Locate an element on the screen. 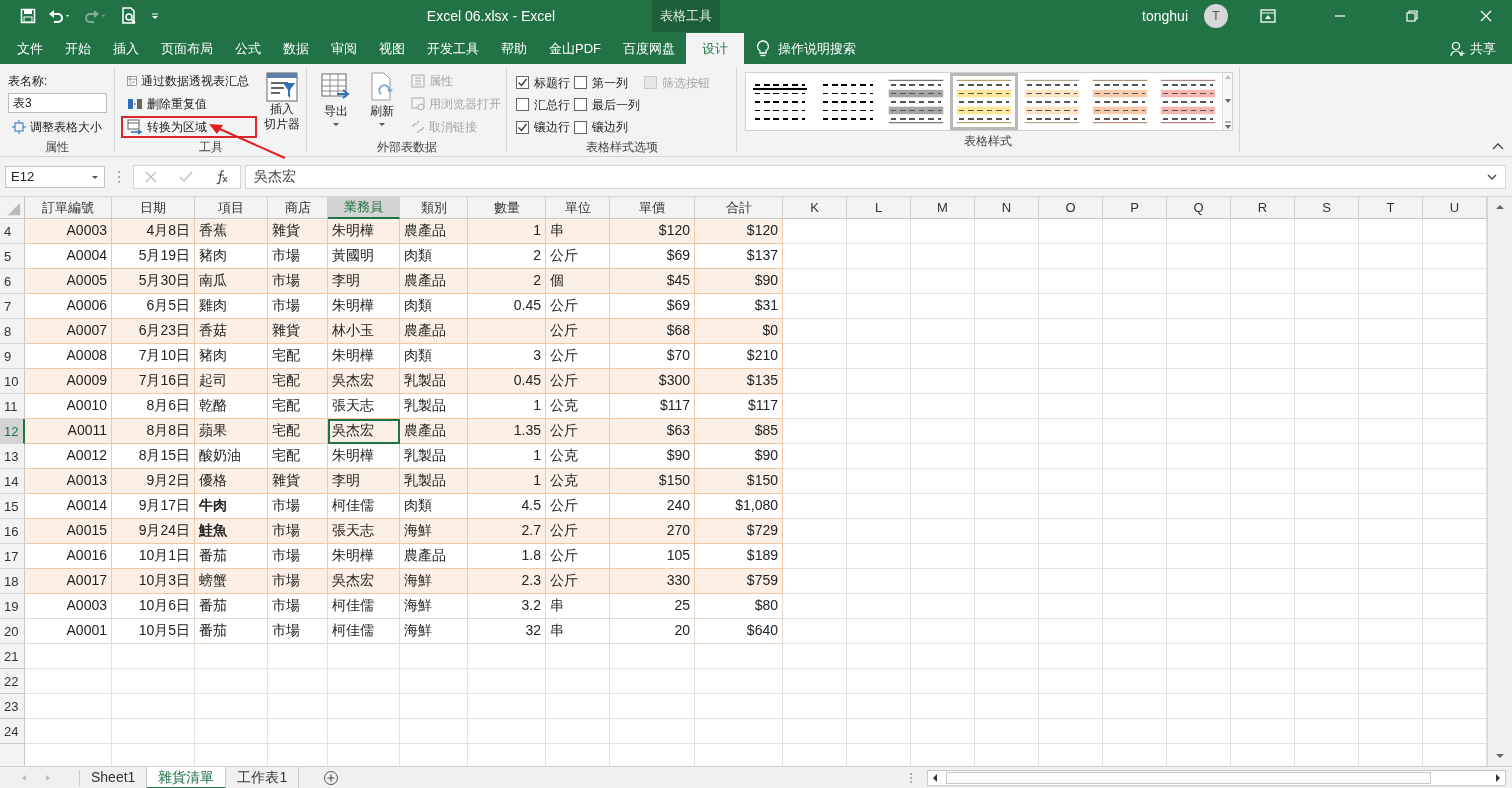  ribbon-tab: 页面布局 is located at coordinates (187, 48).